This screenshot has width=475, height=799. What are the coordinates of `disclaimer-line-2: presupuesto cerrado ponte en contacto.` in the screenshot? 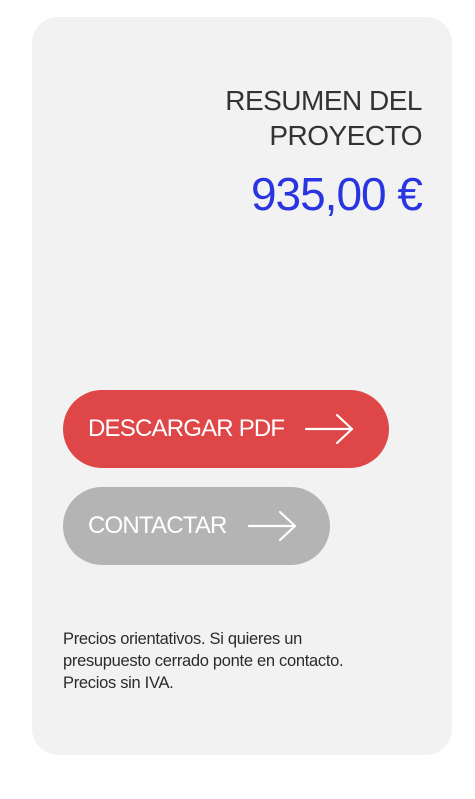 It's located at (203, 661).